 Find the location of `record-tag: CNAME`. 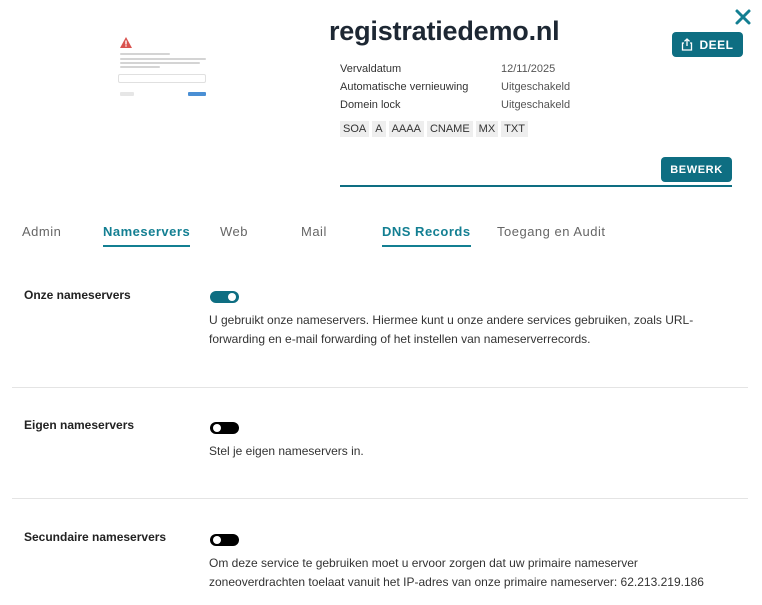

record-tag: CNAME is located at coordinates (449, 129).